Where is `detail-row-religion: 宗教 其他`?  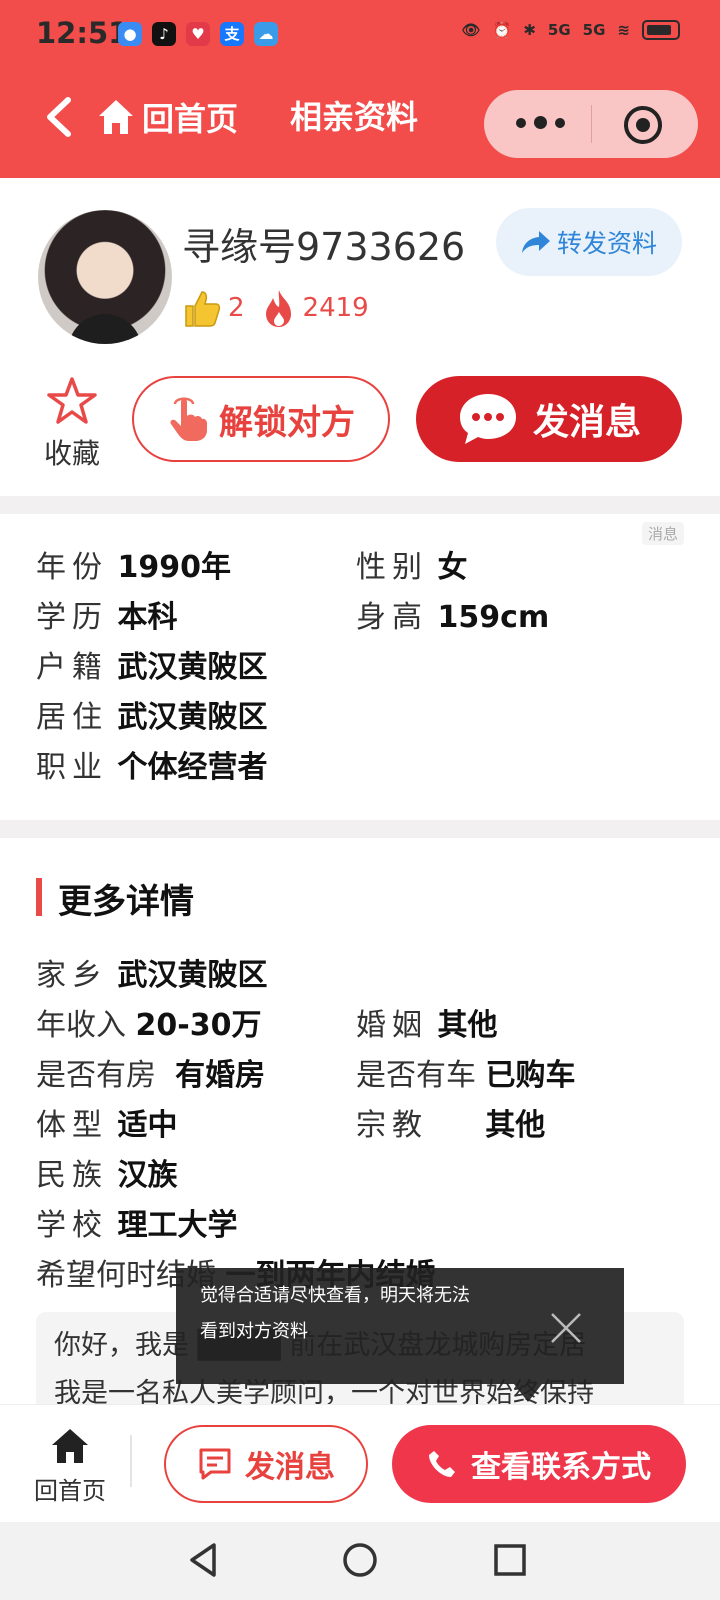
detail-row-religion: 宗教 其他 is located at coordinates (451, 1125).